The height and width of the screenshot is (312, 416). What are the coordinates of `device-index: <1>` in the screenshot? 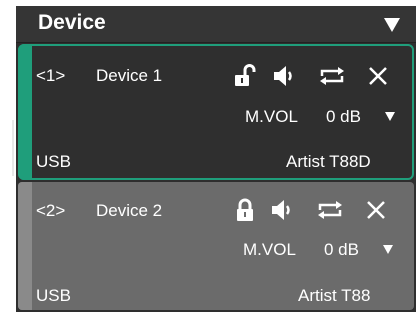 It's located at (51, 75).